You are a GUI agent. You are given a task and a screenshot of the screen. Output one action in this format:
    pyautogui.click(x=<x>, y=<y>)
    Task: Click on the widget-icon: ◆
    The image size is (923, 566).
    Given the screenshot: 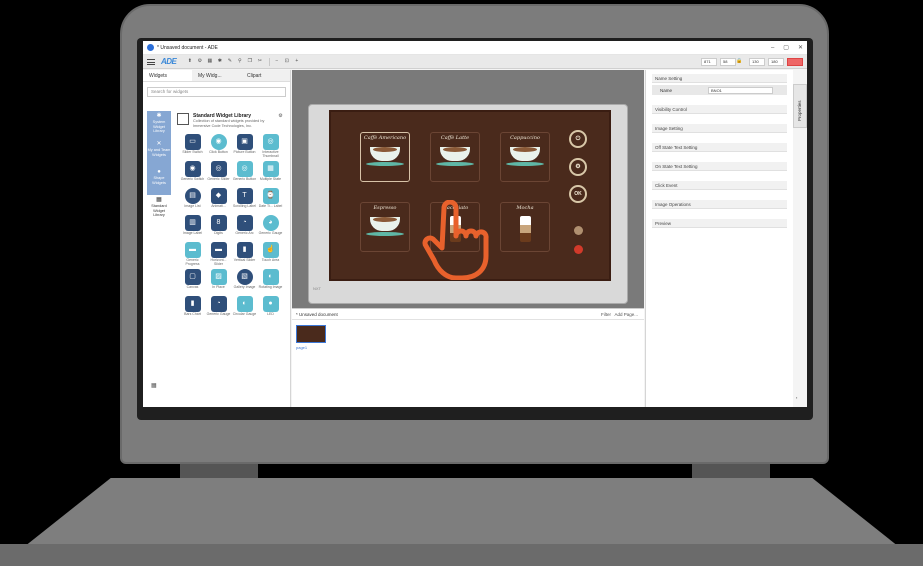 What is the action you would take?
    pyautogui.click(x=218, y=196)
    